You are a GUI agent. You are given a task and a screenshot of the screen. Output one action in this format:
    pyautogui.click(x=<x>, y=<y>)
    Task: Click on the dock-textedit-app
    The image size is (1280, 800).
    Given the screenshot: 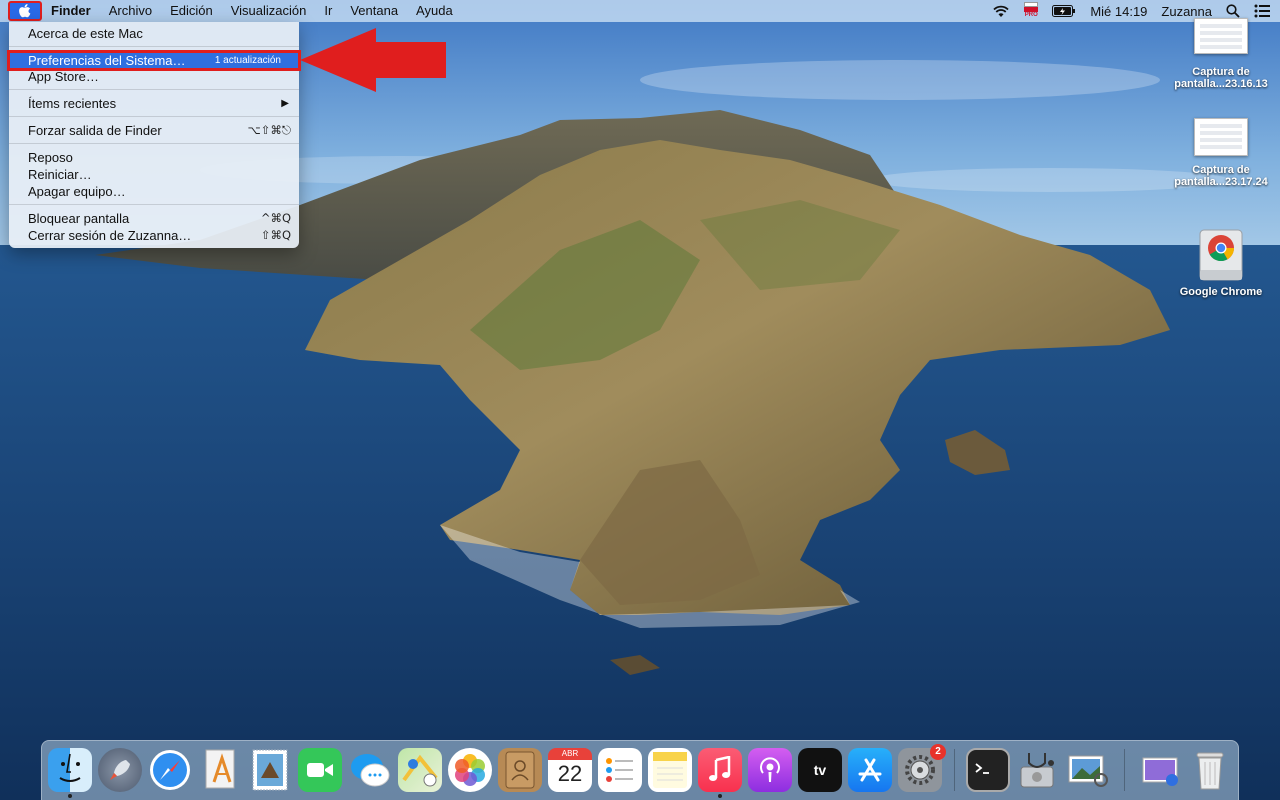 What is the action you would take?
    pyautogui.click(x=220, y=770)
    